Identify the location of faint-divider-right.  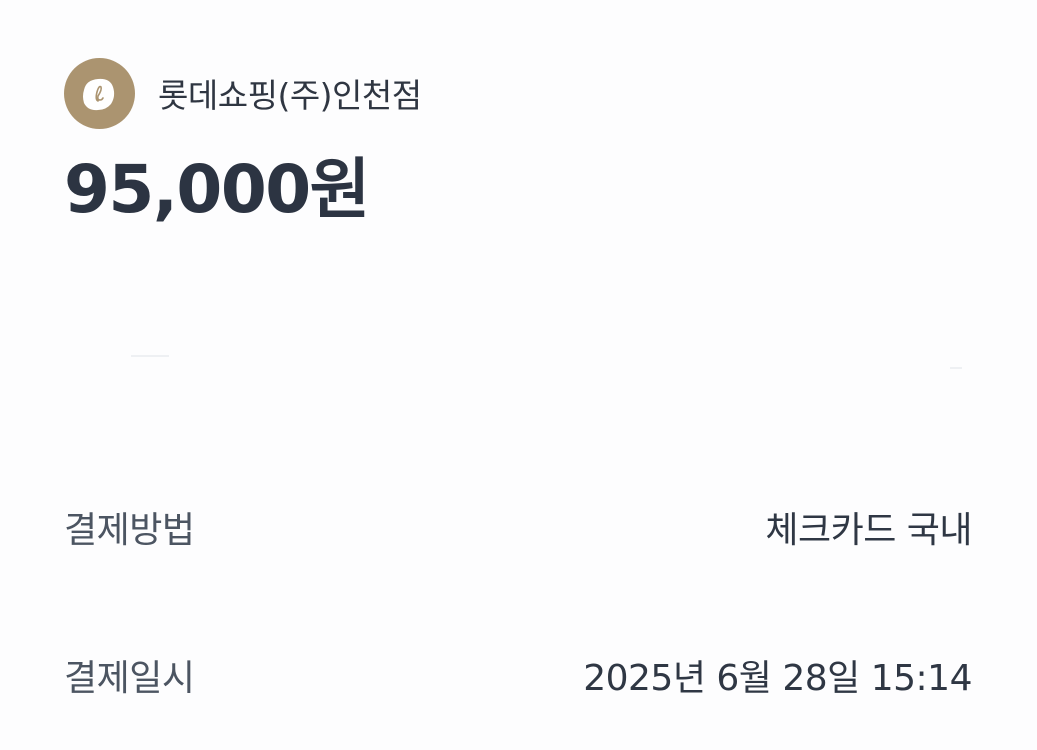
(956, 368).